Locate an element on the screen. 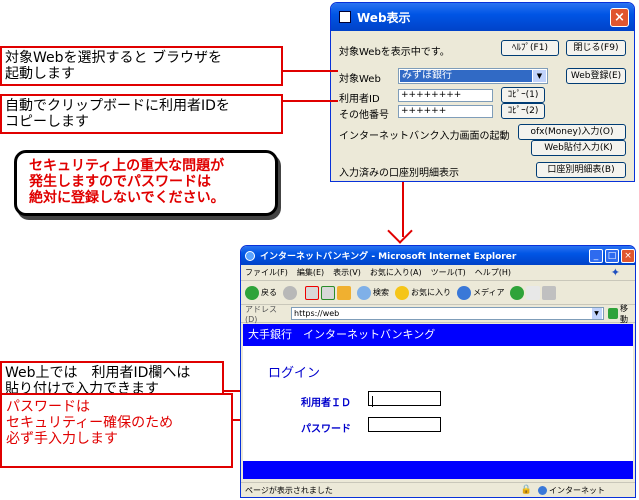 The width and height of the screenshot is (639, 500). maximize-button: □ is located at coordinates (612, 256).